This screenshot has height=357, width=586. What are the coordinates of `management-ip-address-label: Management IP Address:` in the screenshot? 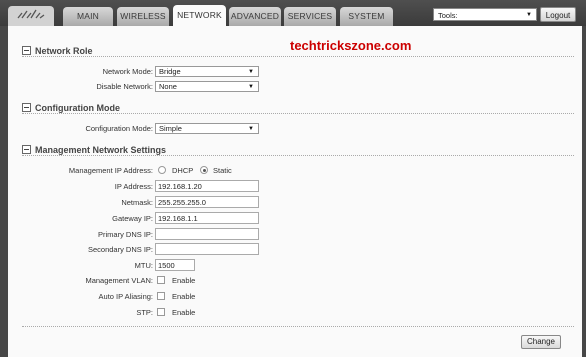 It's located at (110, 170).